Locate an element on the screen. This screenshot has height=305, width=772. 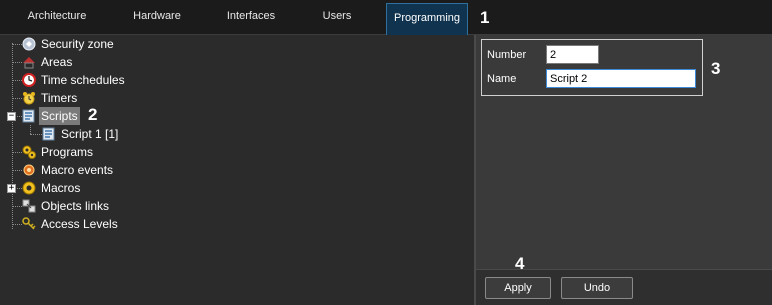
clock-icon is located at coordinates (29, 80).